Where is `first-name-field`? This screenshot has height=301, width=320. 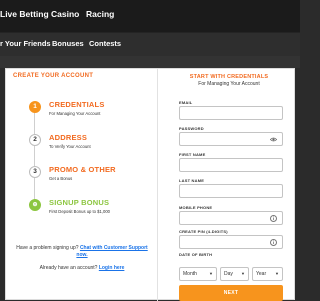 first-name-field is located at coordinates (231, 165).